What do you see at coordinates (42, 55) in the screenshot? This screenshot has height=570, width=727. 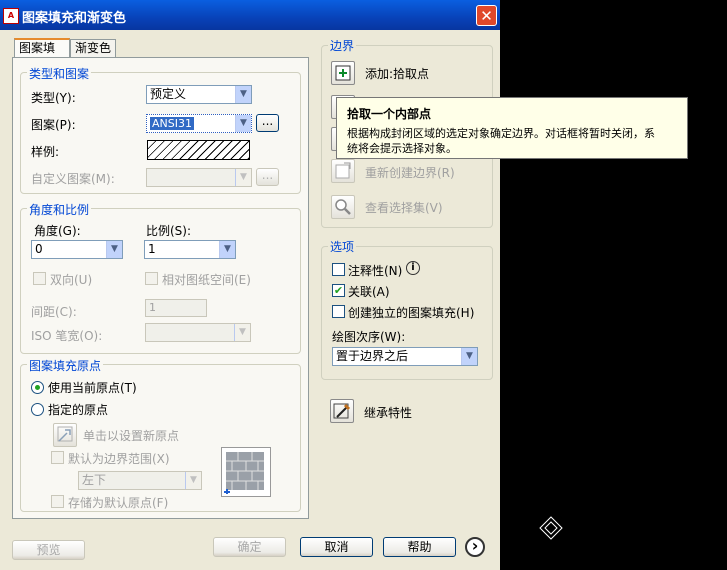 I see `tab-hatch: 图案填充` at bounding box center [42, 55].